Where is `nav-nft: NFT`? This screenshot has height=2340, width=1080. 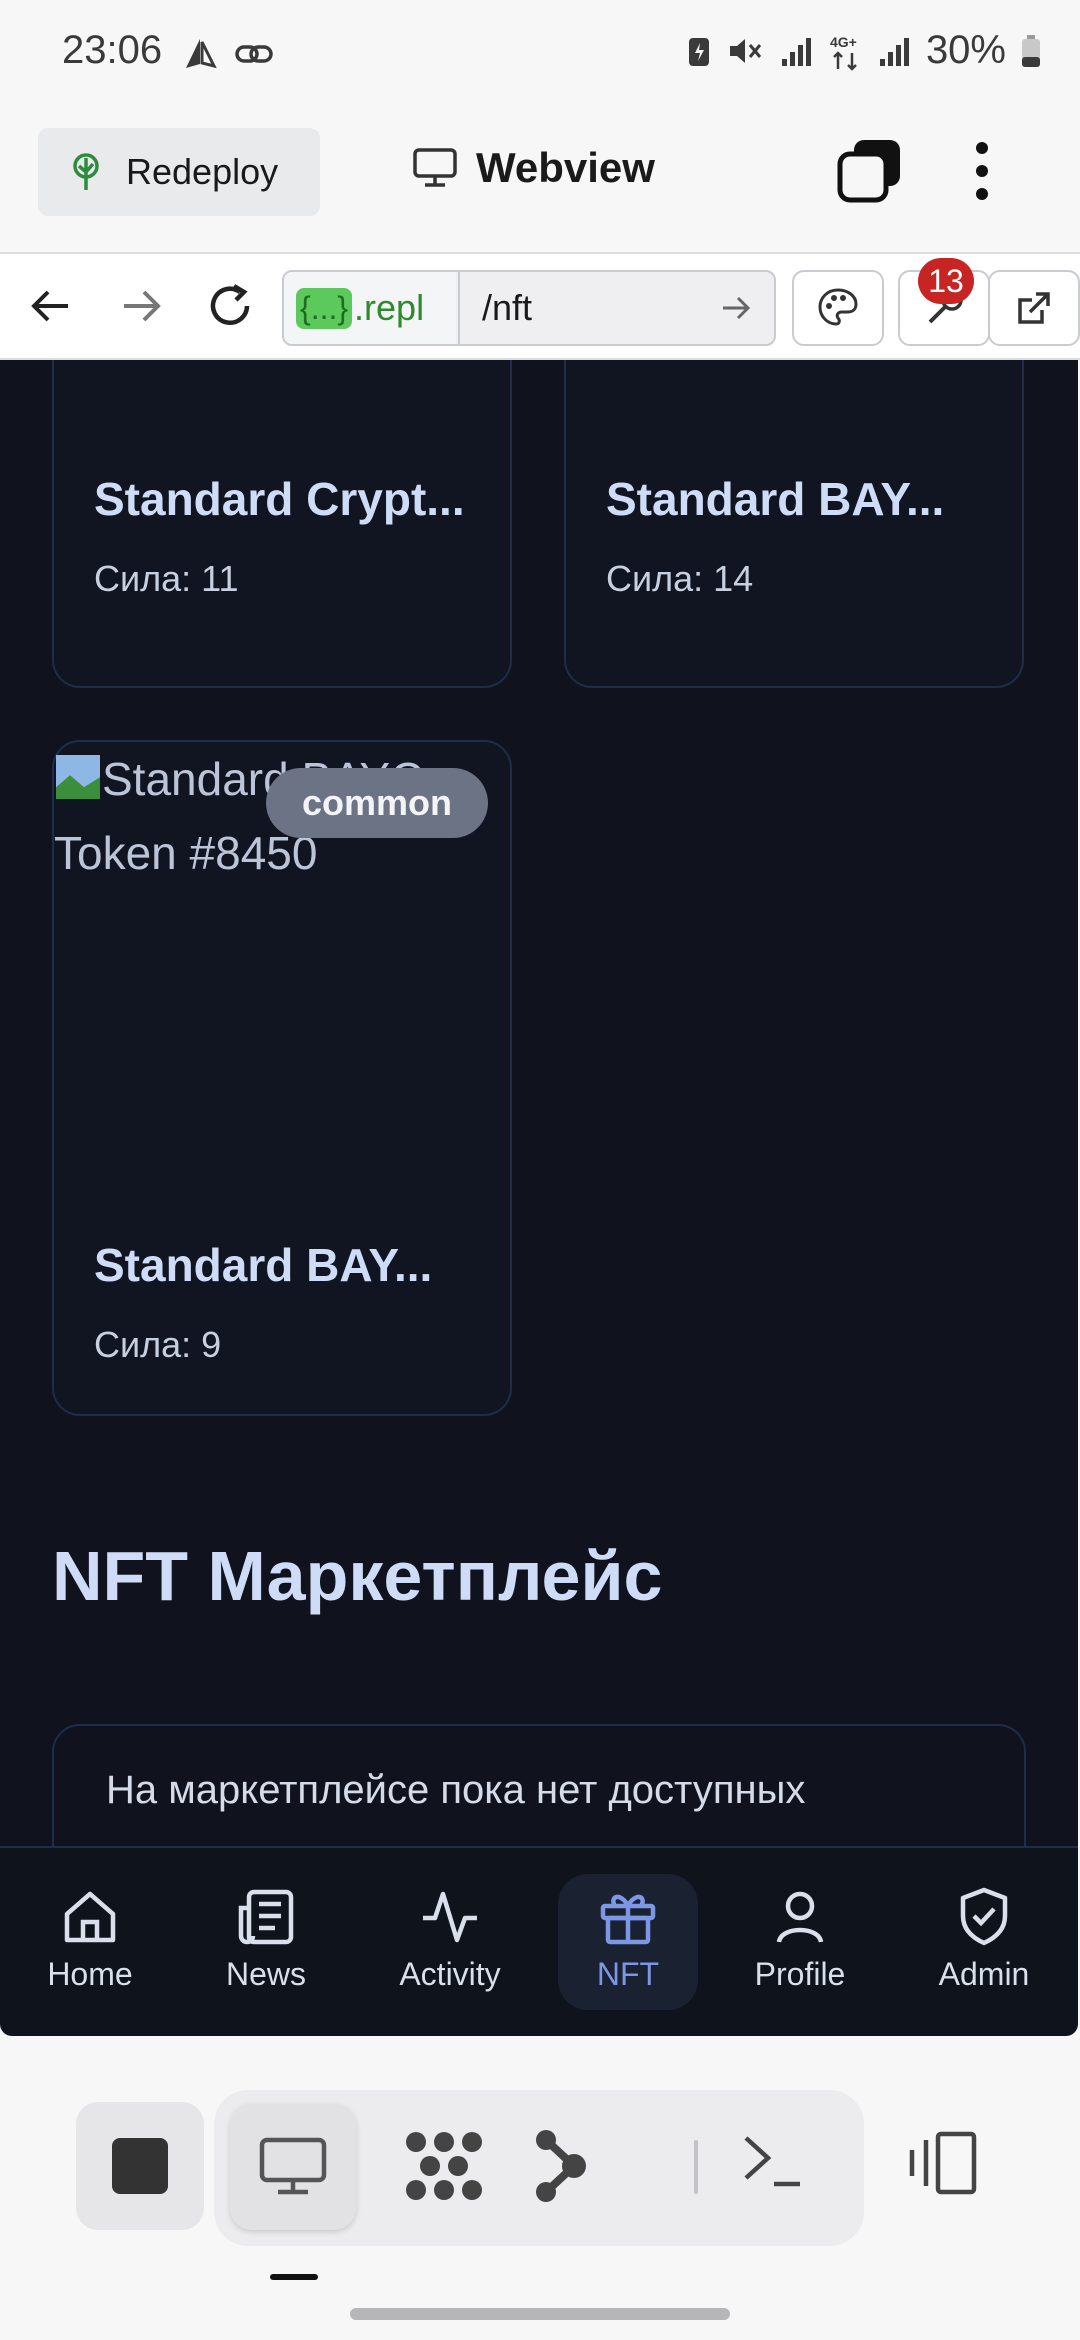
nav-nft: NFT is located at coordinates (628, 1942).